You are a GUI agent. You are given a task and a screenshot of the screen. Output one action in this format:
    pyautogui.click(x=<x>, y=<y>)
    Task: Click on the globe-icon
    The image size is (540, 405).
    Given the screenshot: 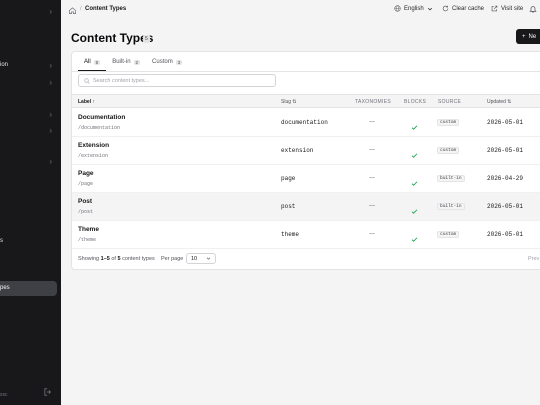 What is the action you would take?
    pyautogui.click(x=397, y=8)
    